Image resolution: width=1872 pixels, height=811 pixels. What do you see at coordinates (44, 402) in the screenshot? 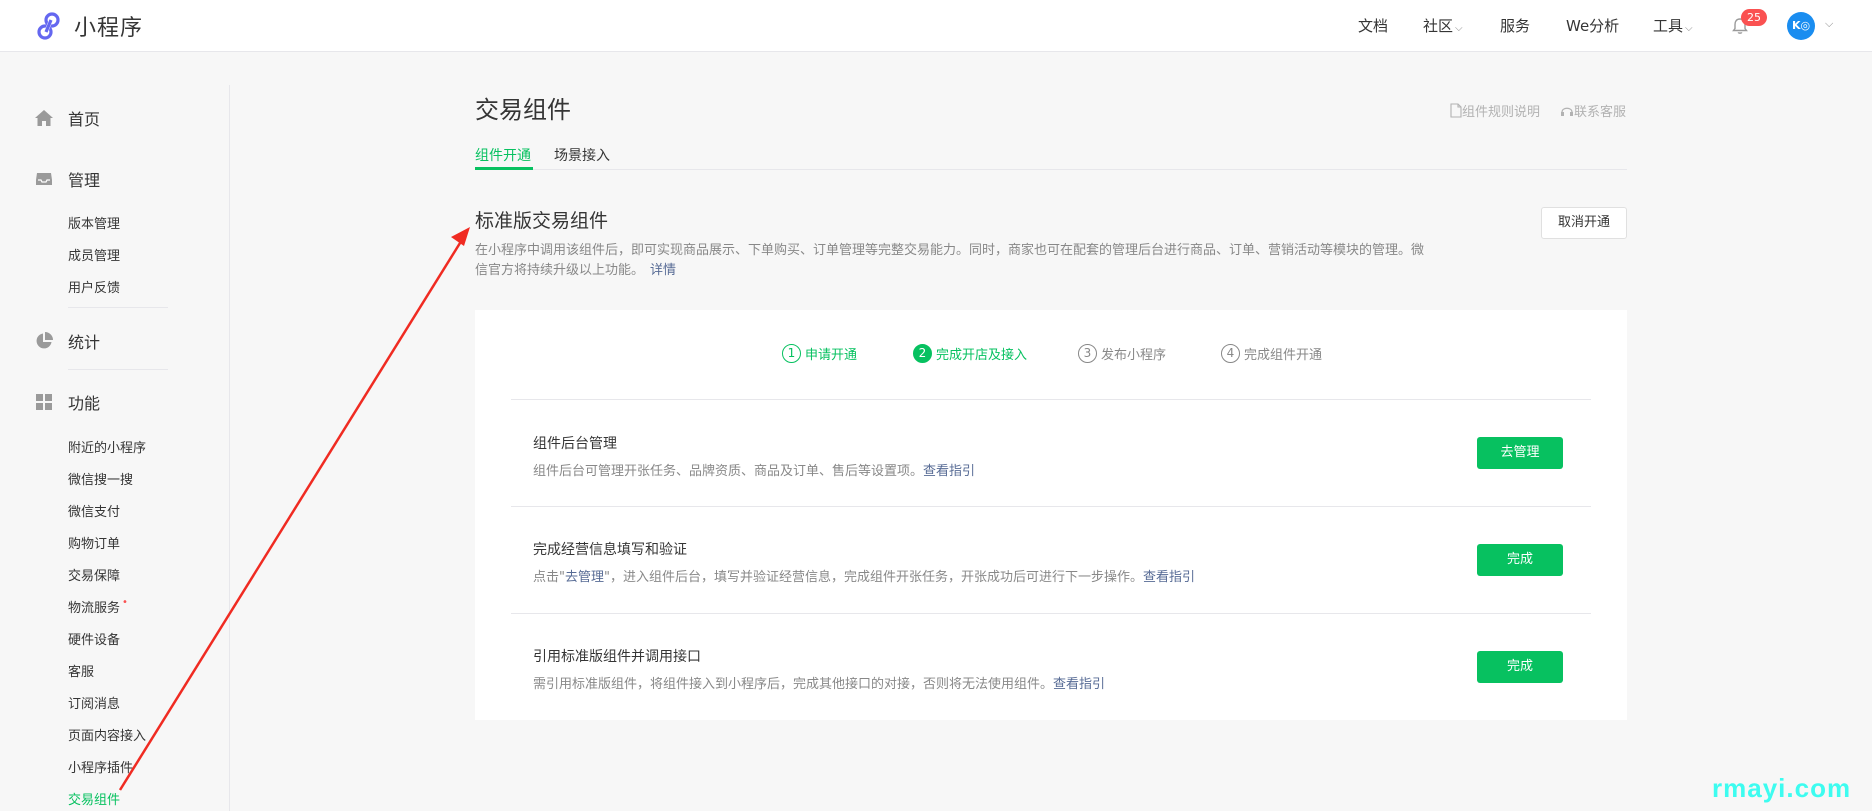
I see `grid-icon` at bounding box center [44, 402].